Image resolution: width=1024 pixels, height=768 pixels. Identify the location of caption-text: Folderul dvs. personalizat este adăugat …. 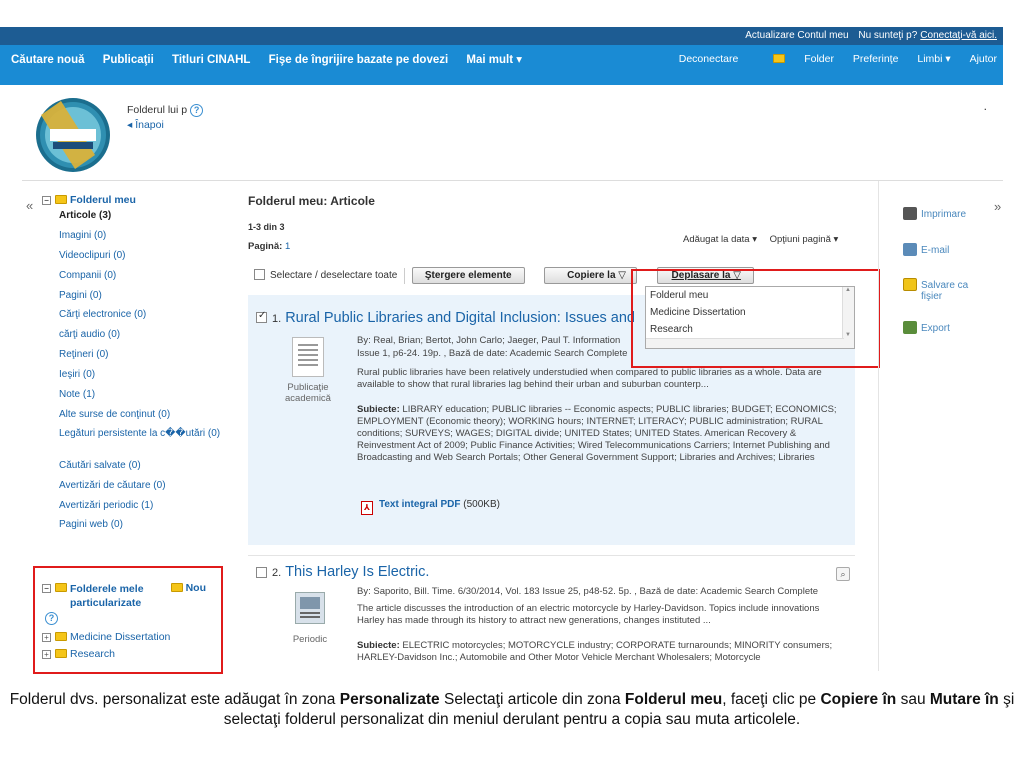
(174, 699).